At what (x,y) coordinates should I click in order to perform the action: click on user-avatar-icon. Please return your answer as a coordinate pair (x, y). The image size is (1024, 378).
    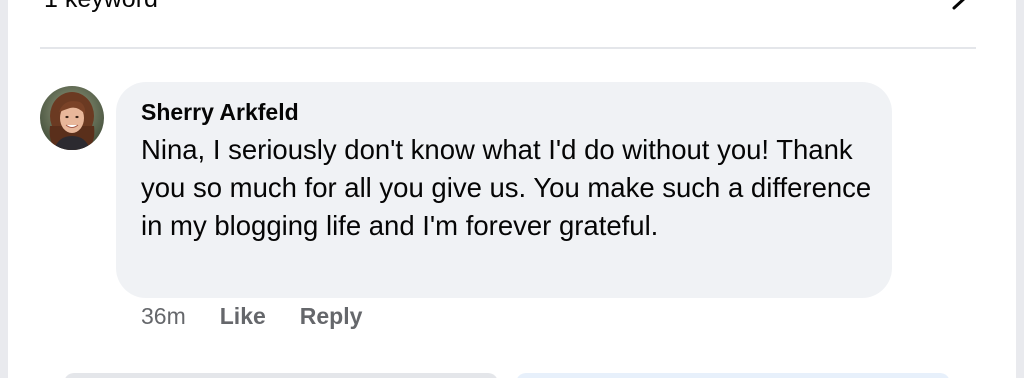
    Looking at the image, I should click on (72, 118).